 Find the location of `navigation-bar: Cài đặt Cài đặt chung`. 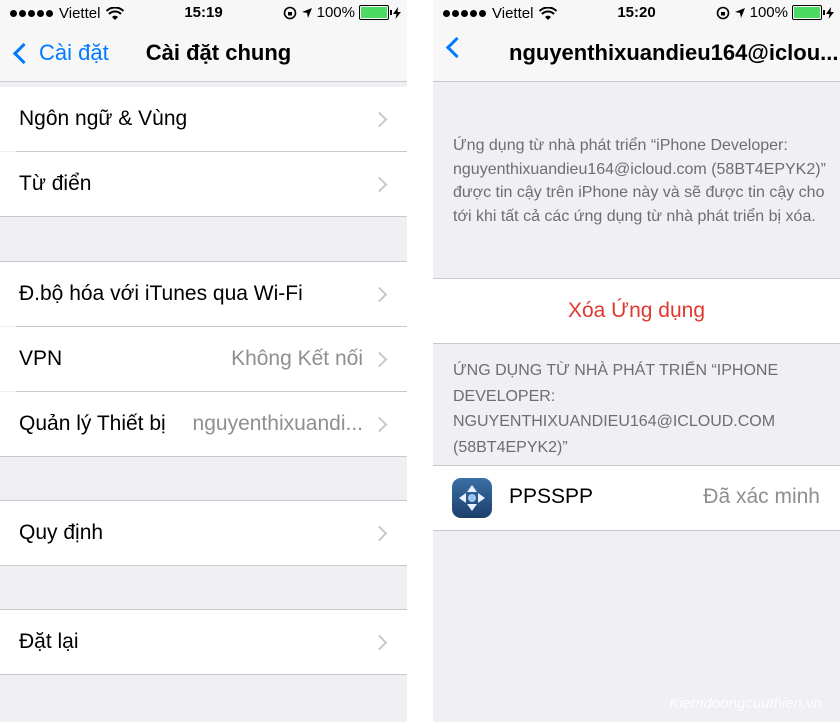

navigation-bar: Cài đặt Cài đặt chung is located at coordinates (203, 55).